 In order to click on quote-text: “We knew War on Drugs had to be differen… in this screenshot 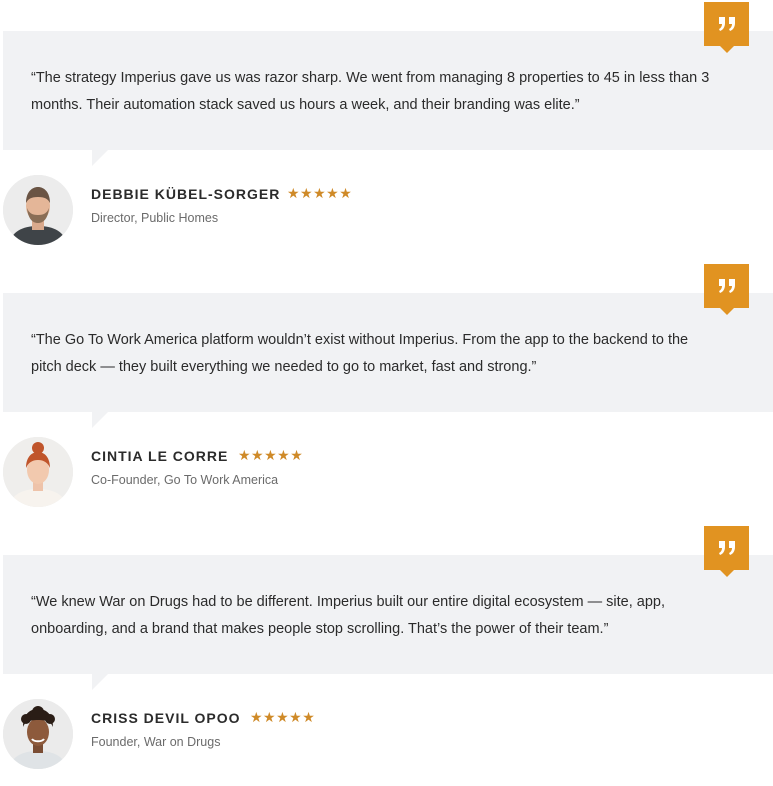, I will do `click(348, 615)`.